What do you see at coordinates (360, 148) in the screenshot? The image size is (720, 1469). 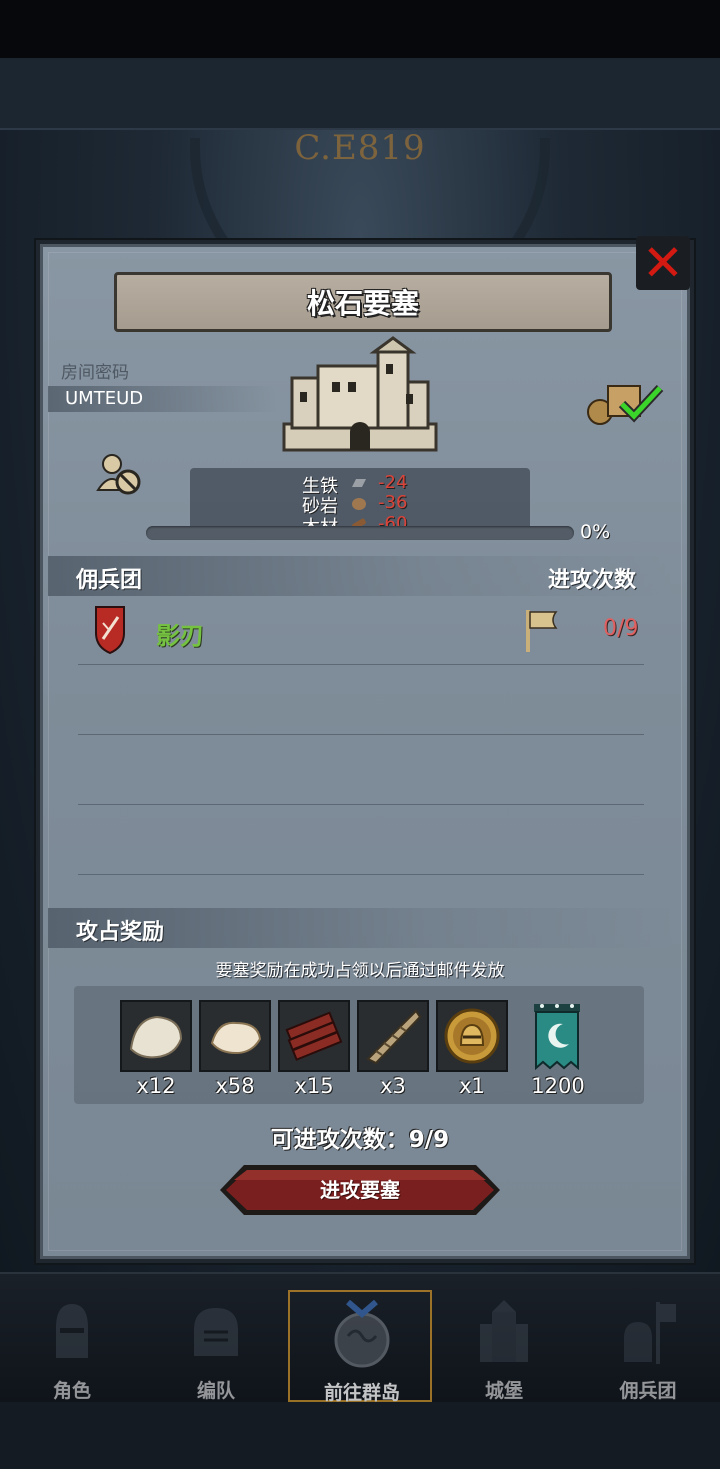 I see `era-label: C.E819` at bounding box center [360, 148].